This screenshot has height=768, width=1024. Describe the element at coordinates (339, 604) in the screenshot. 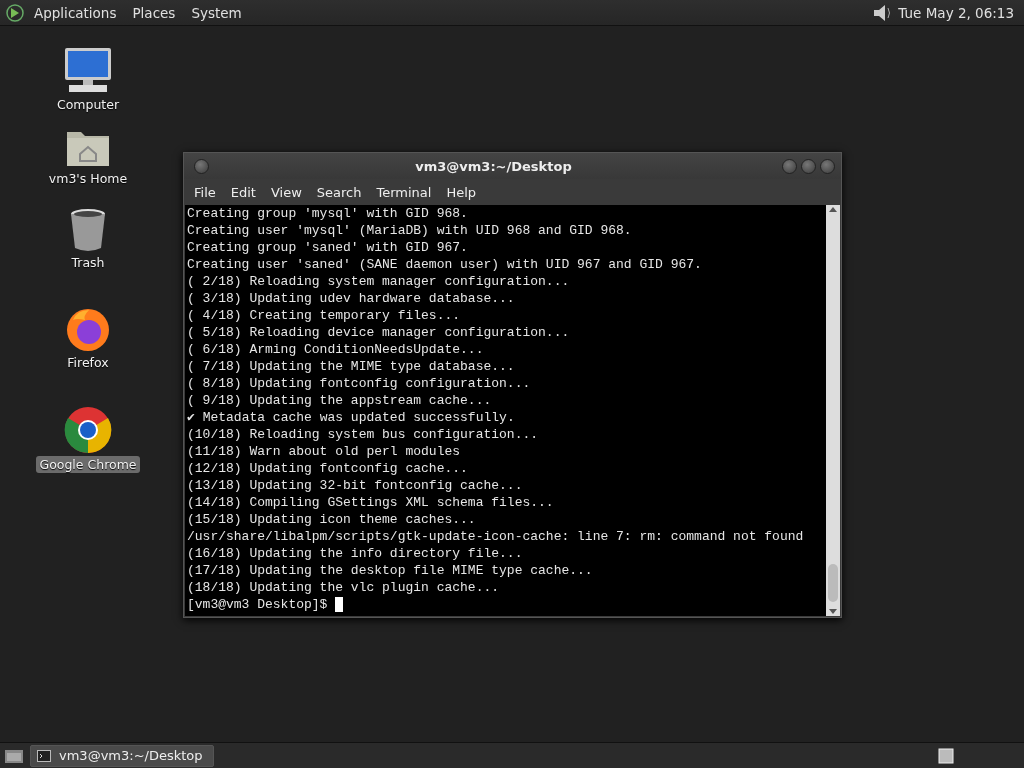

I see `text-cursor` at that location.